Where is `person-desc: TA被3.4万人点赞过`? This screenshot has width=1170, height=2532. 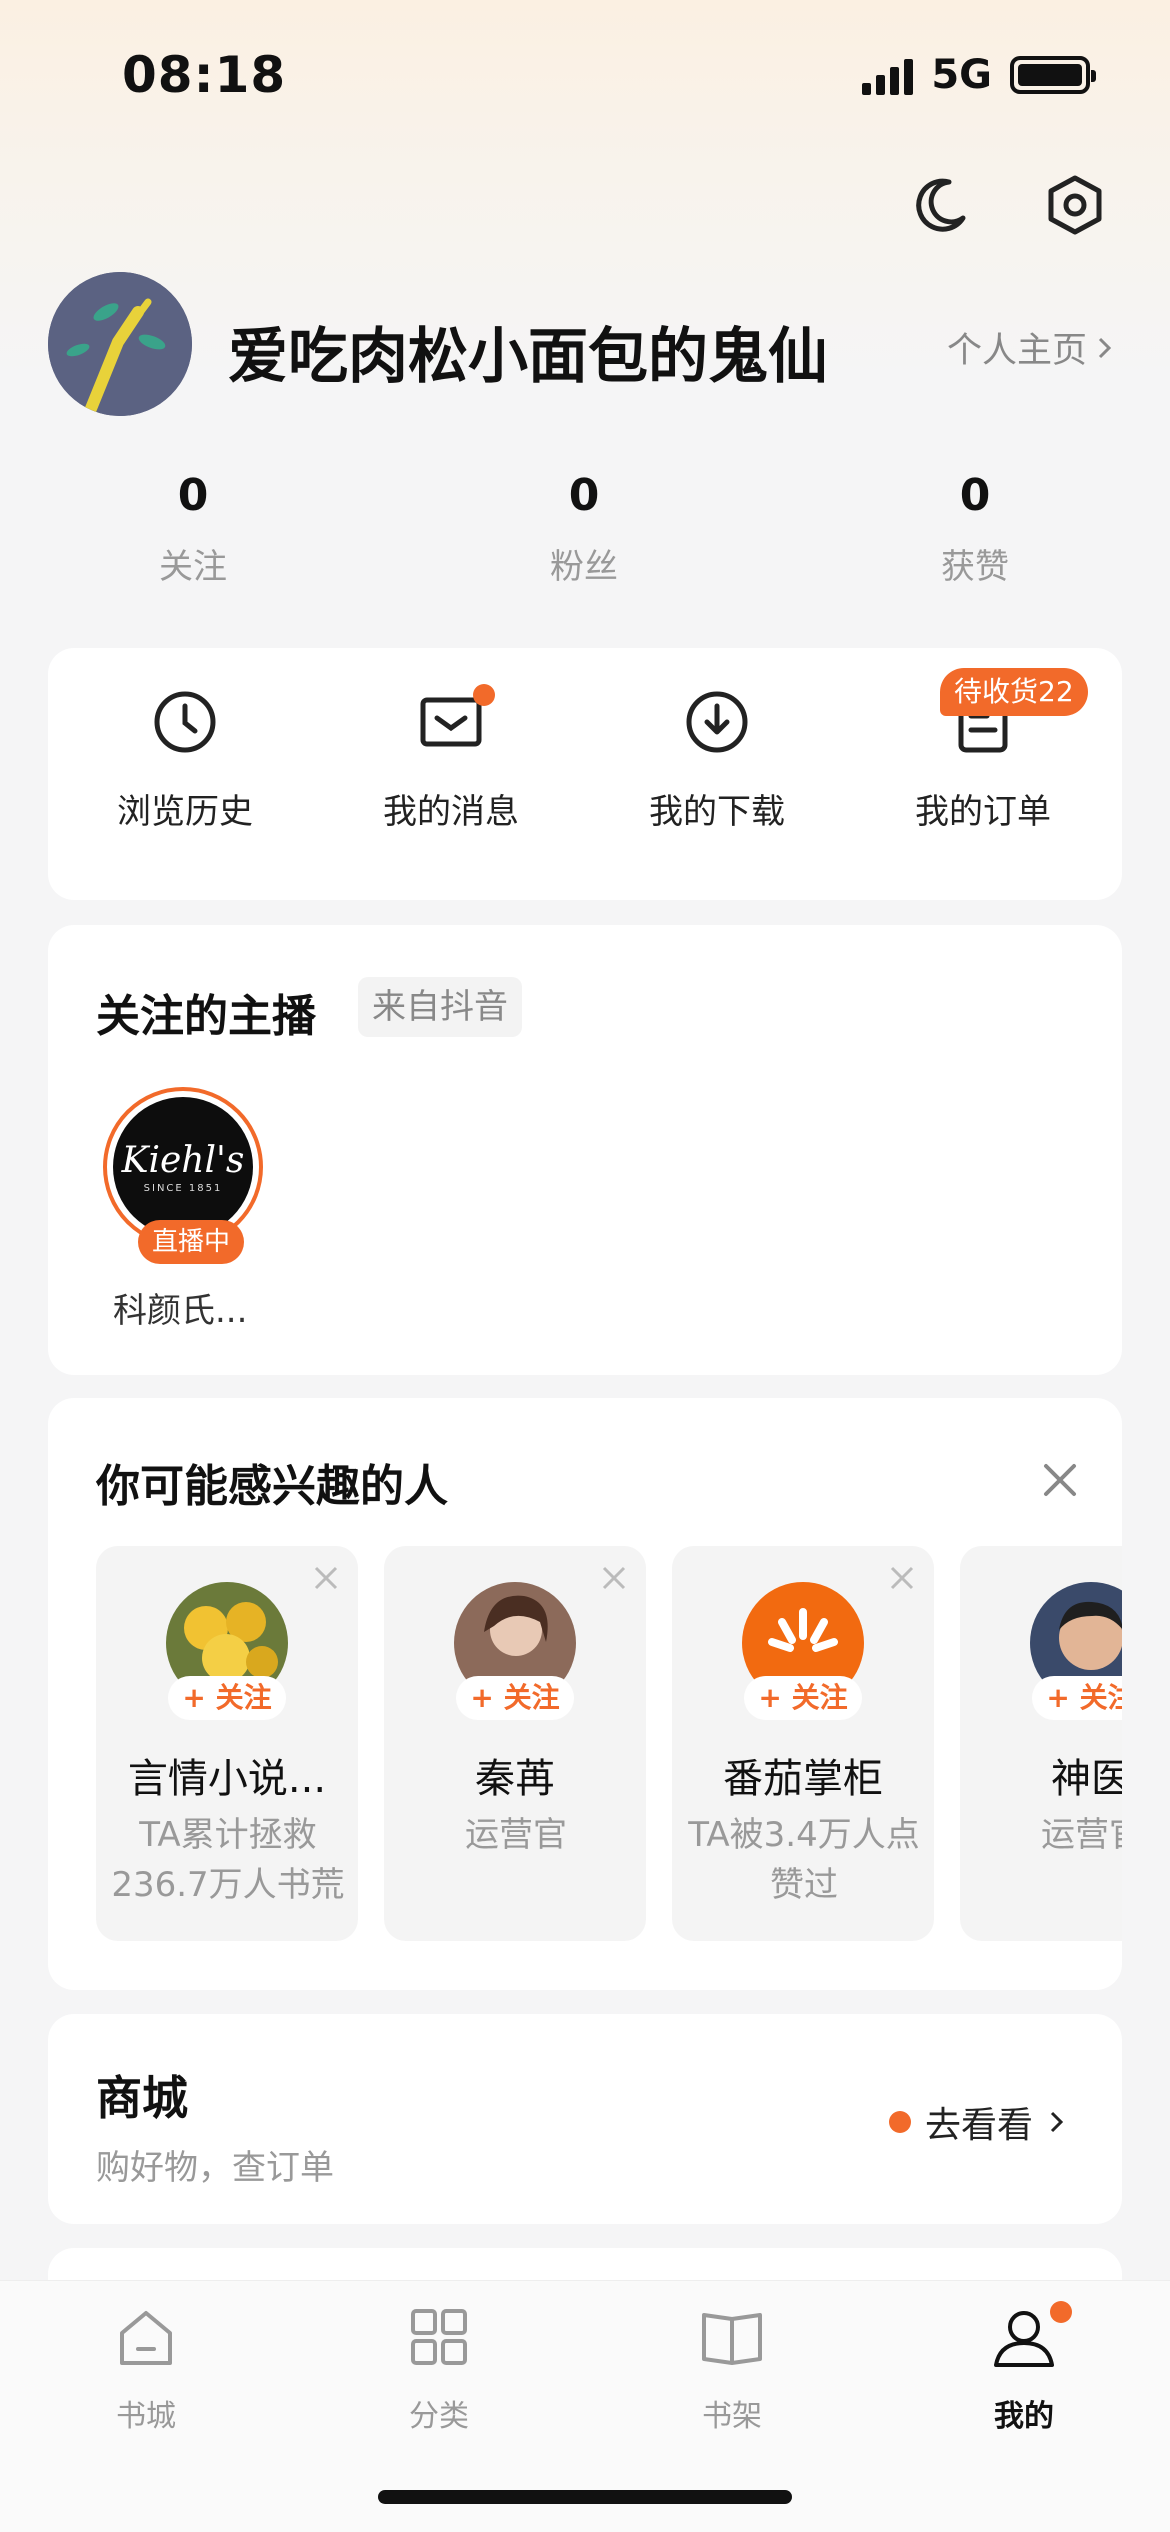
person-desc: TA被3.4万人点赞过 is located at coordinates (804, 1860).